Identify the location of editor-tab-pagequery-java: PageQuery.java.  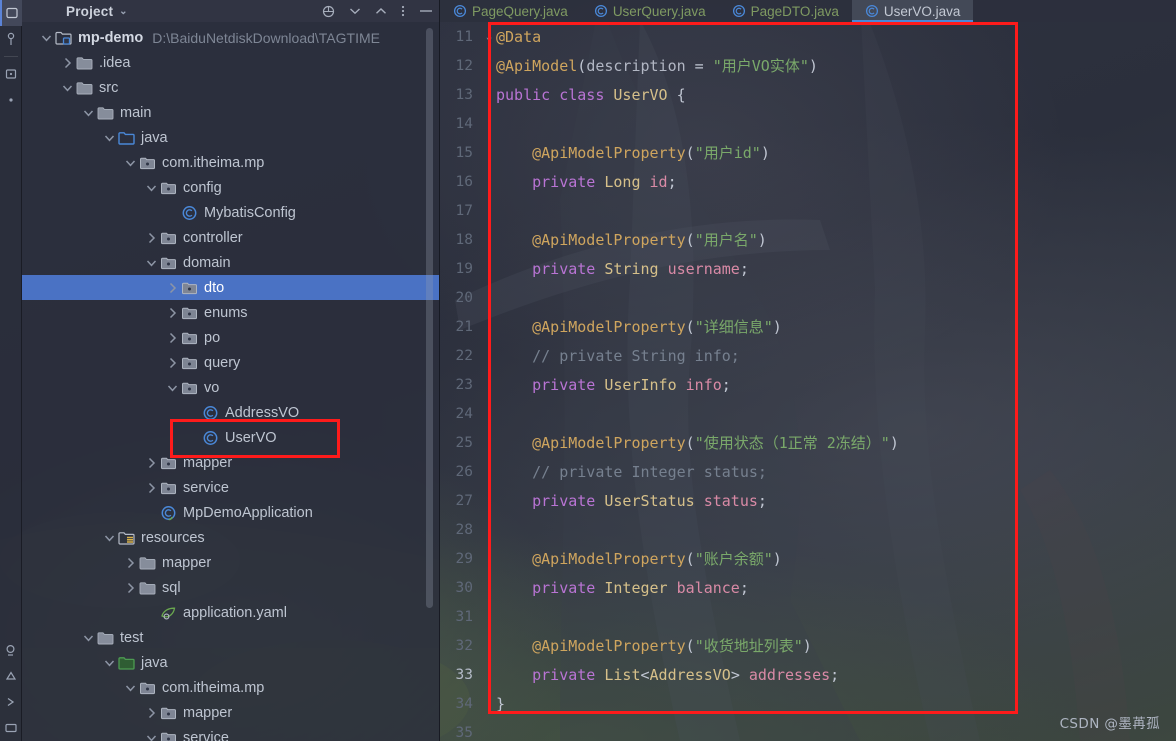
(510, 11).